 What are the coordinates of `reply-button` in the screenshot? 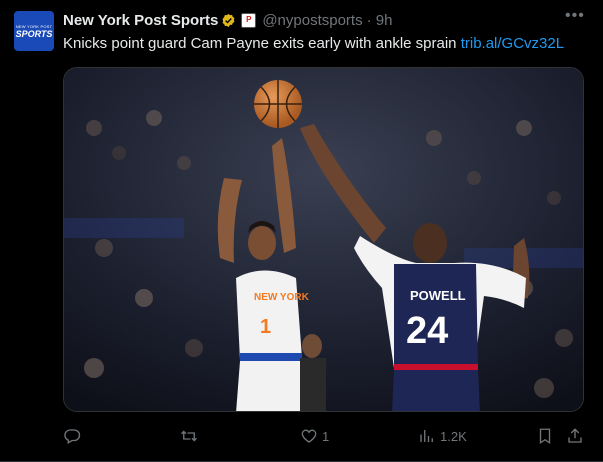 It's located at (74, 436).